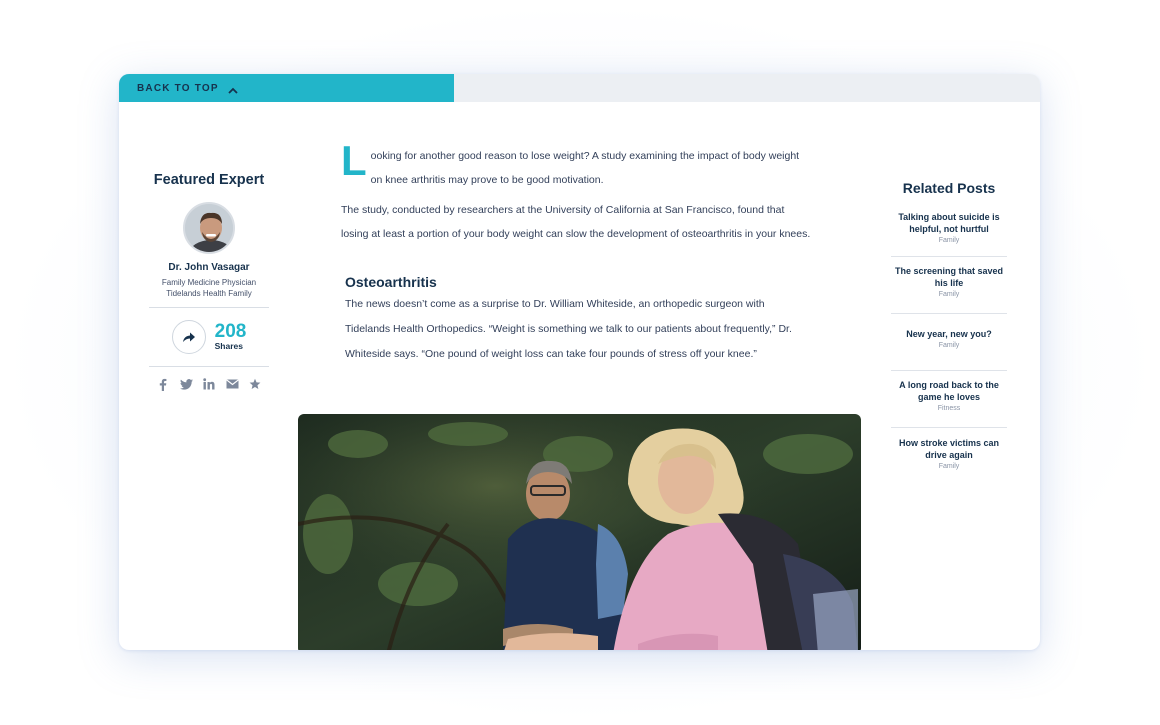 The height and width of the screenshot is (725, 1160). I want to click on share-count-label: Shares, so click(228, 346).